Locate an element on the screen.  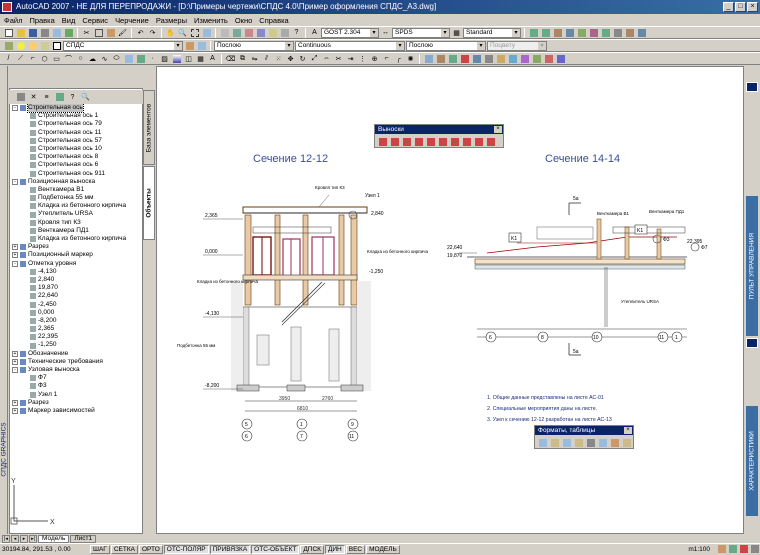
tree-item: Кровля тип К3 is located at coordinates (76, 223).